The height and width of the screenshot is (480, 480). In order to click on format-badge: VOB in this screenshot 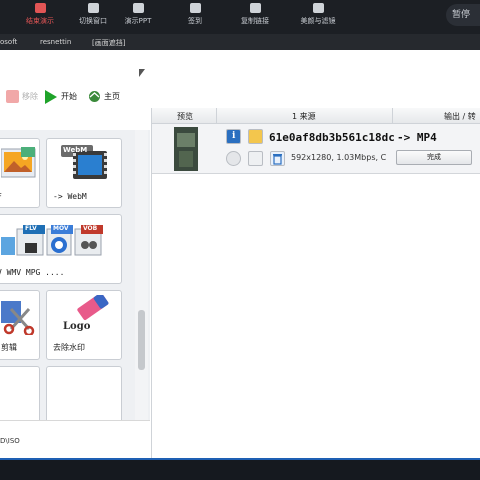, I will do `click(90, 228)`.